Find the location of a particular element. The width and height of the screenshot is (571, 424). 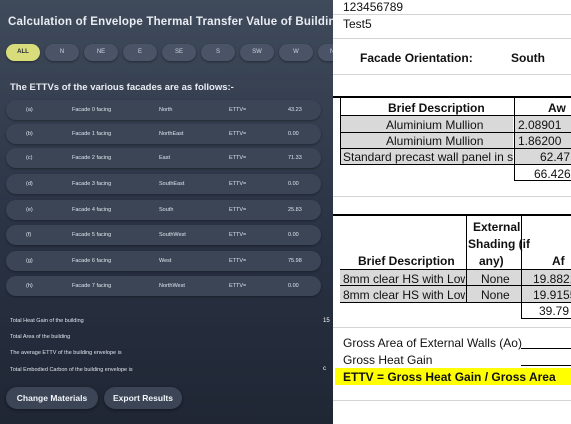

filter-chip-n: N is located at coordinates (62, 52).